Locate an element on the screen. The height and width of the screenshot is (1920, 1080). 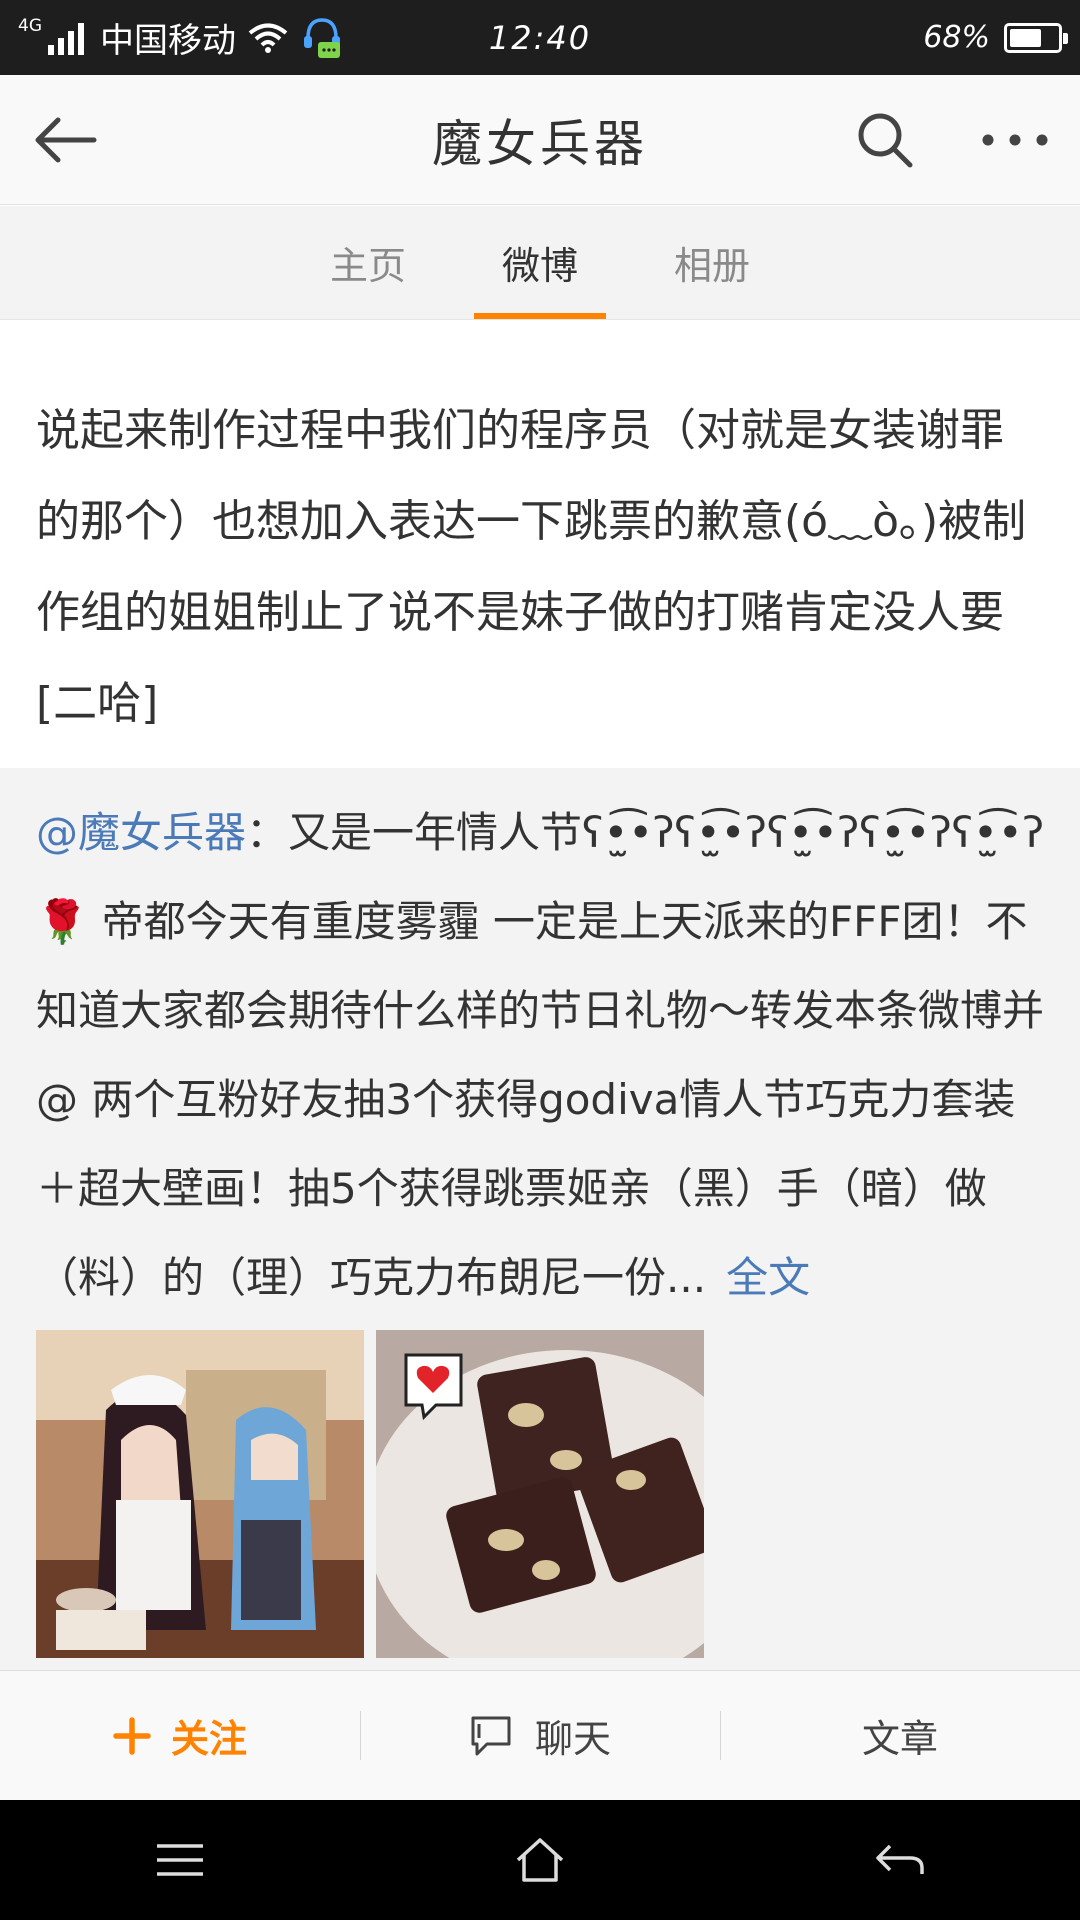
app-header: 魔女兵器 is located at coordinates (540, 140).